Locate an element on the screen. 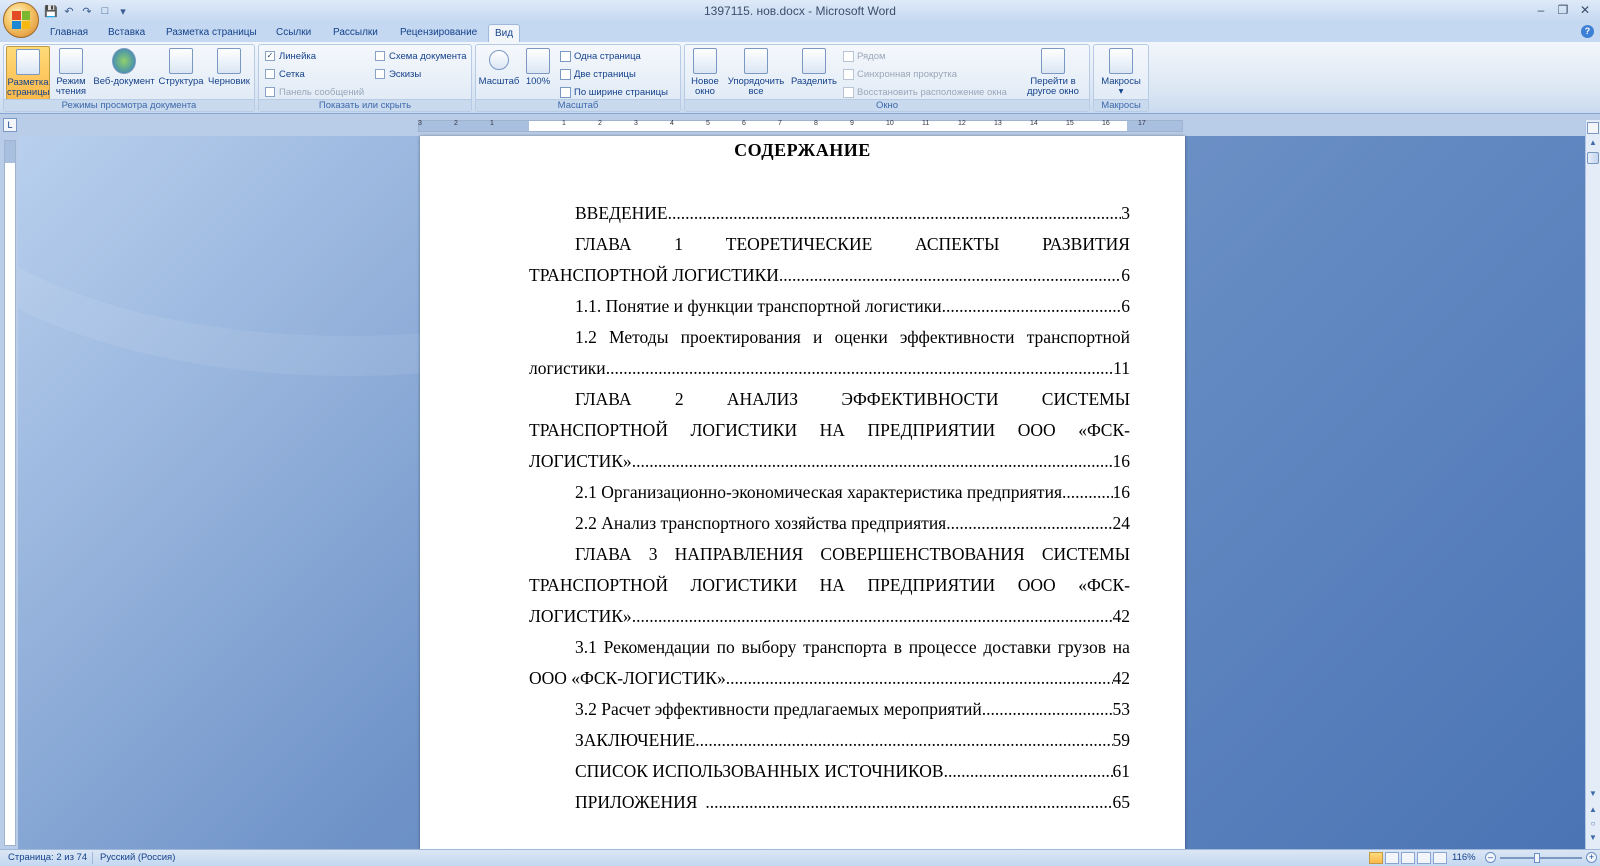 The height and width of the screenshot is (866, 1600). synchronous-scroll-button: Синхронная прокрутка is located at coordinates (900, 74).